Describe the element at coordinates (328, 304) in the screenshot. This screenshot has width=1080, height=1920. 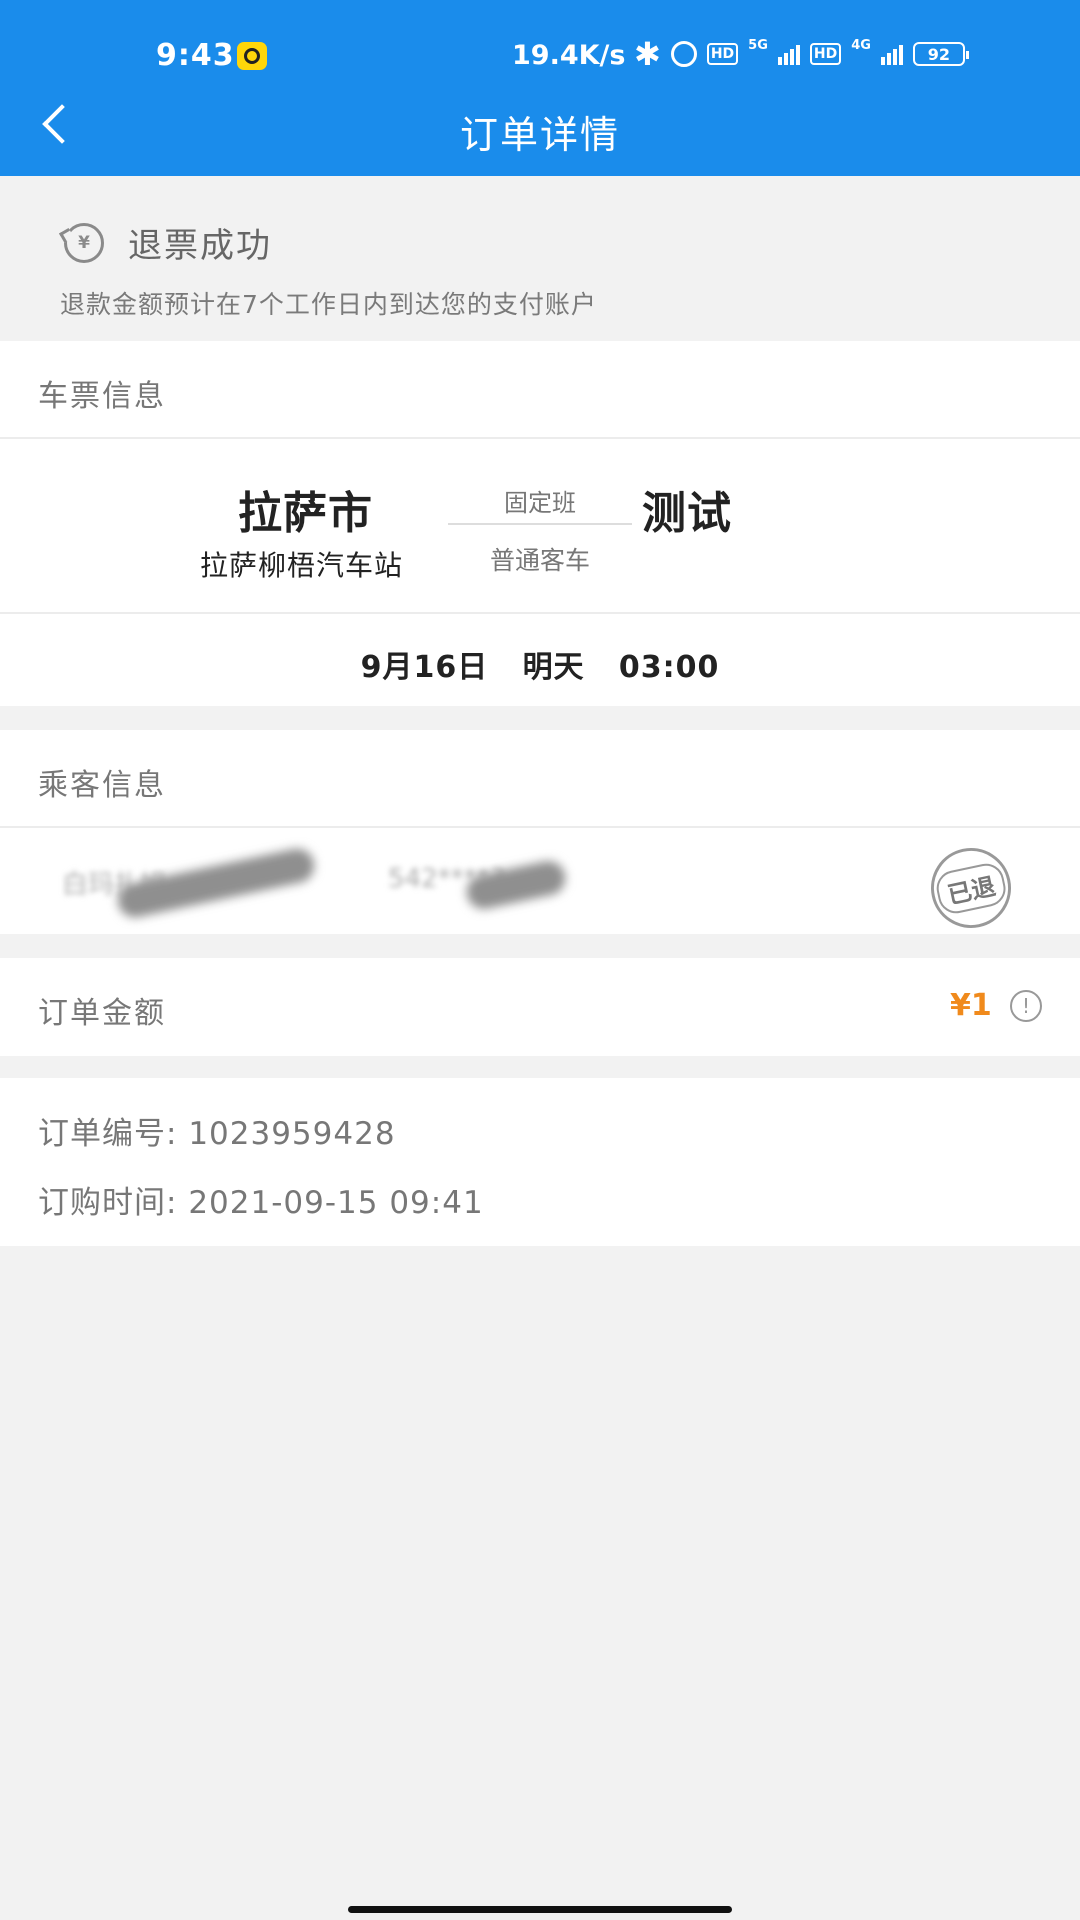
I see `refund-note: 退款金额预计在7个工作日内到达您的支付账户` at that location.